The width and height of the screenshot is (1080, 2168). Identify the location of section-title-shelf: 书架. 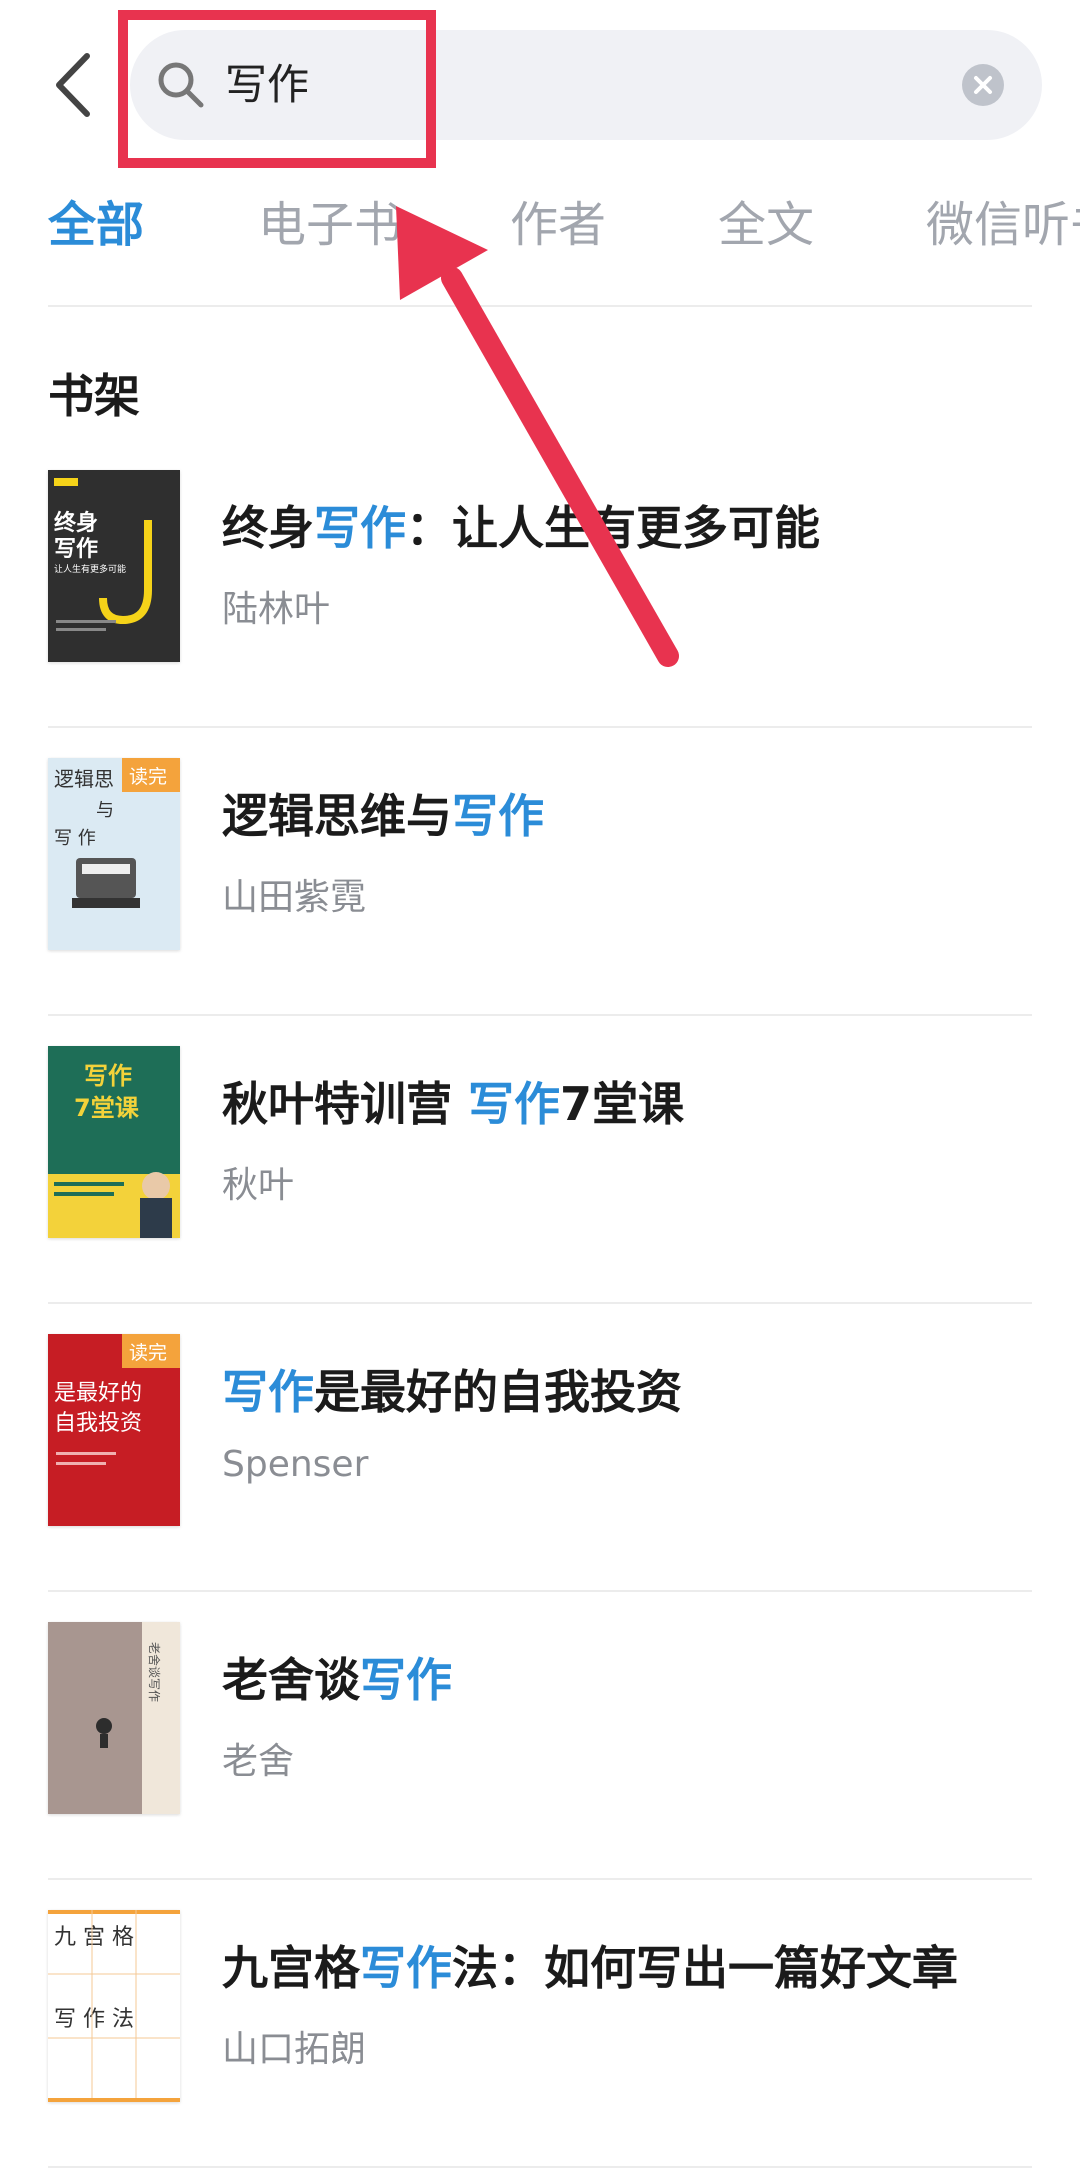
(94, 396).